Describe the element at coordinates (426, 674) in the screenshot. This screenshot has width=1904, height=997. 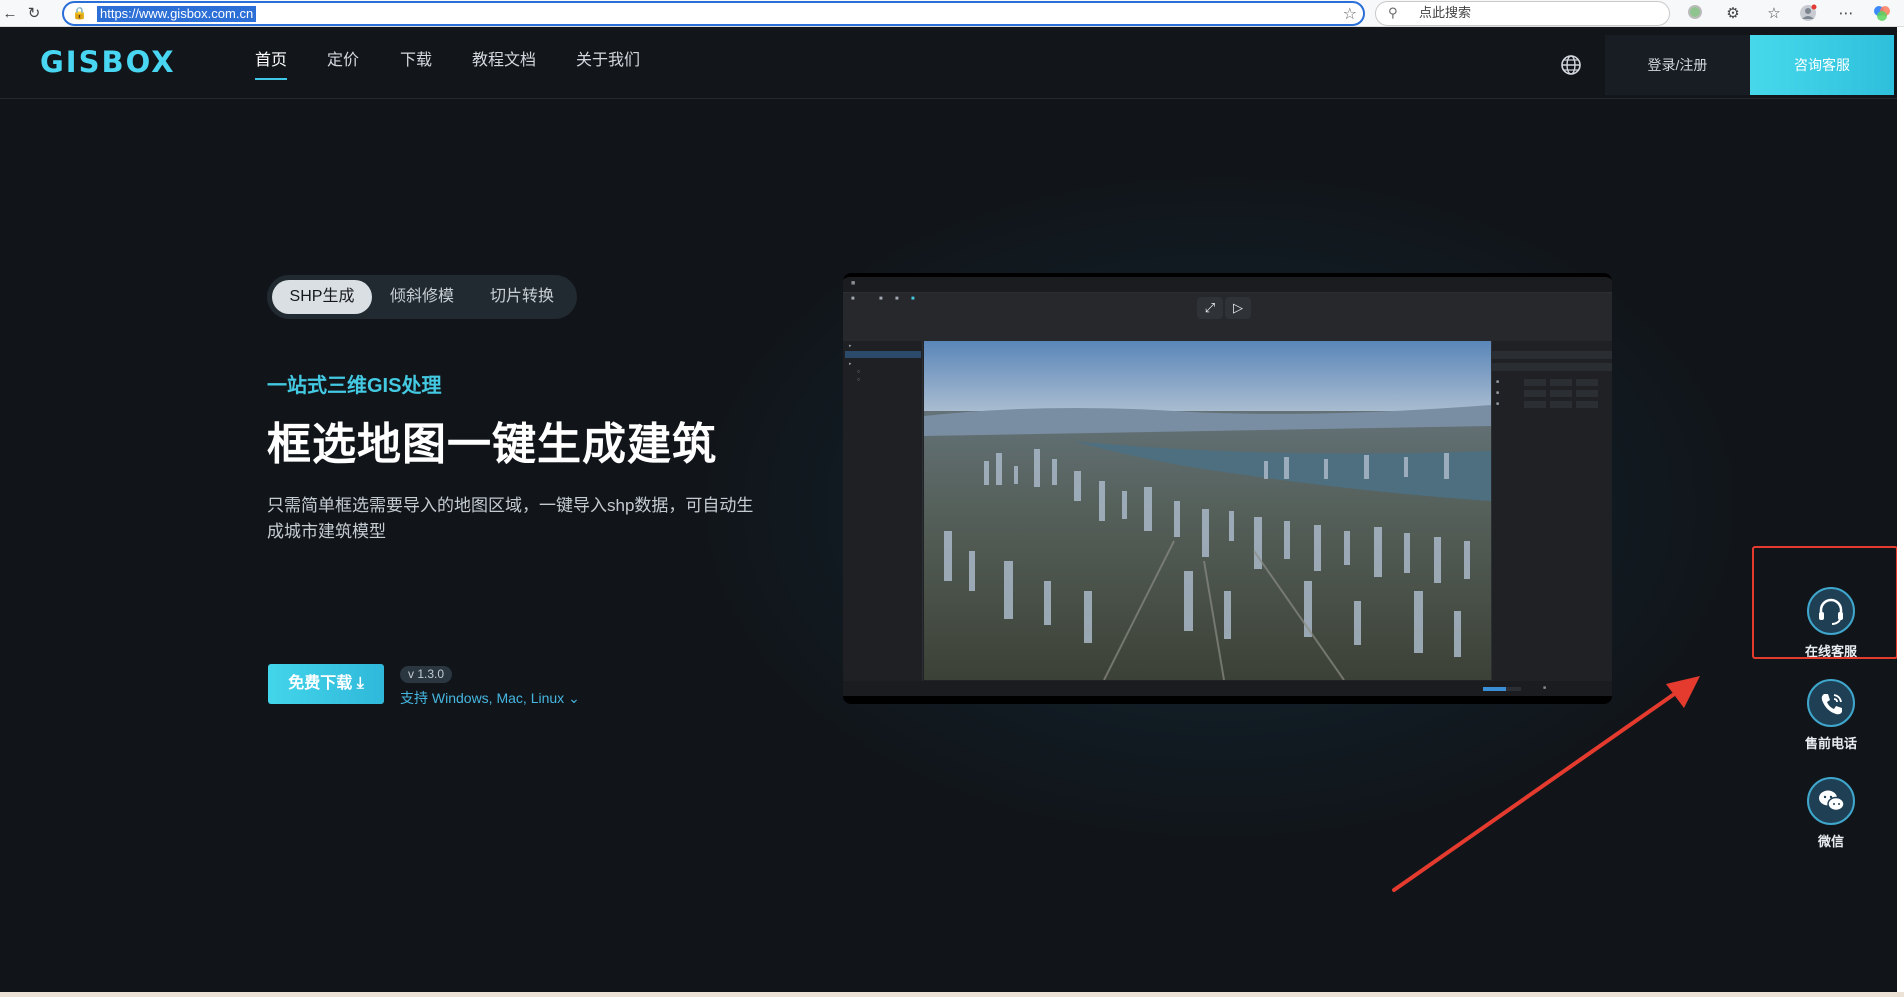
I see `version-badge: v 1.3.0` at that location.